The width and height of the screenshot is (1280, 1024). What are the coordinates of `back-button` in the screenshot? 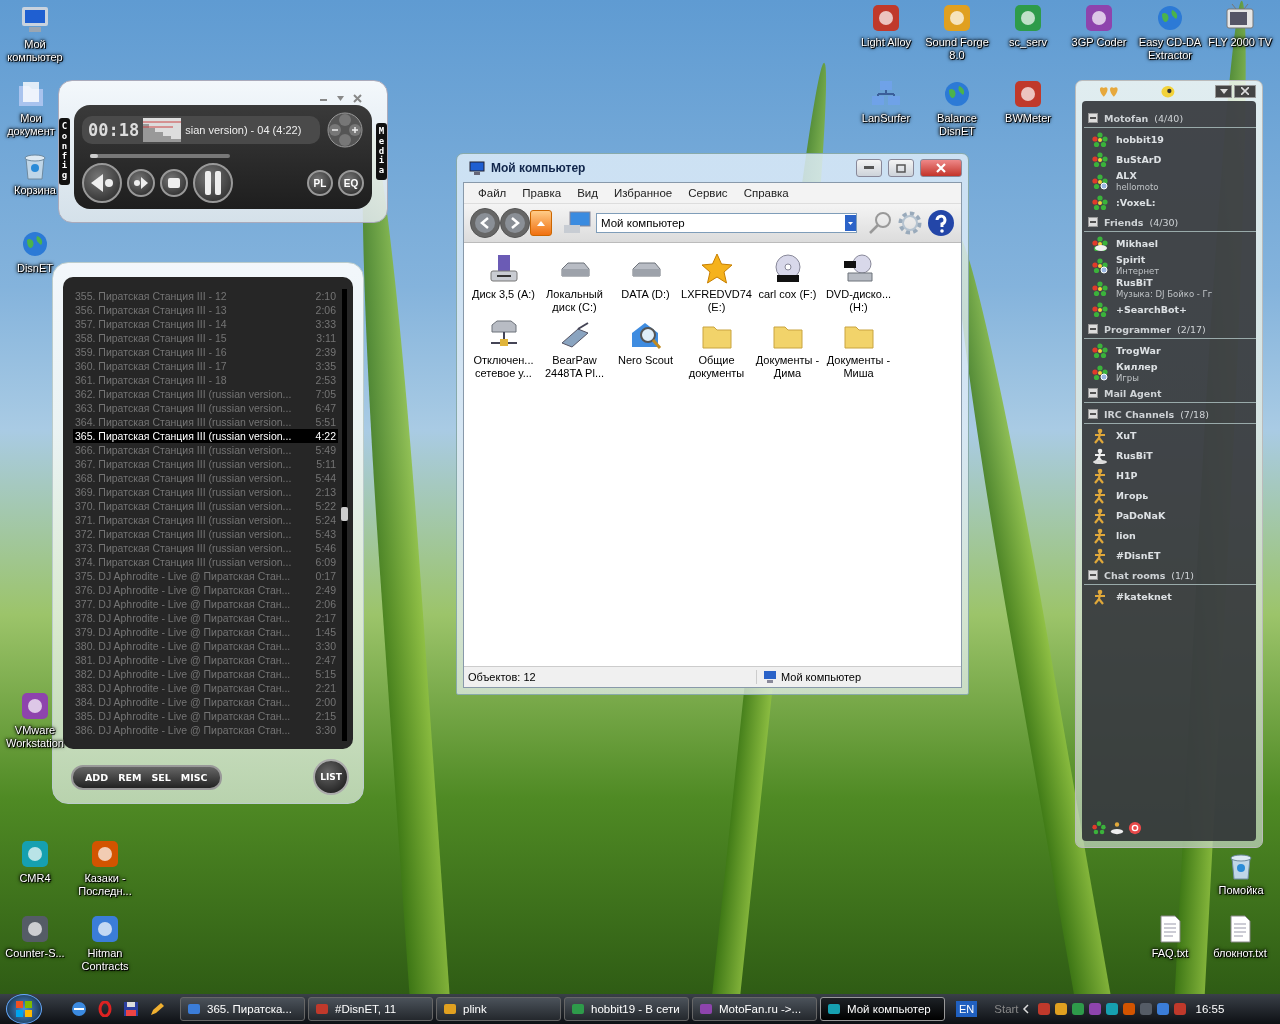 It's located at (485, 223).